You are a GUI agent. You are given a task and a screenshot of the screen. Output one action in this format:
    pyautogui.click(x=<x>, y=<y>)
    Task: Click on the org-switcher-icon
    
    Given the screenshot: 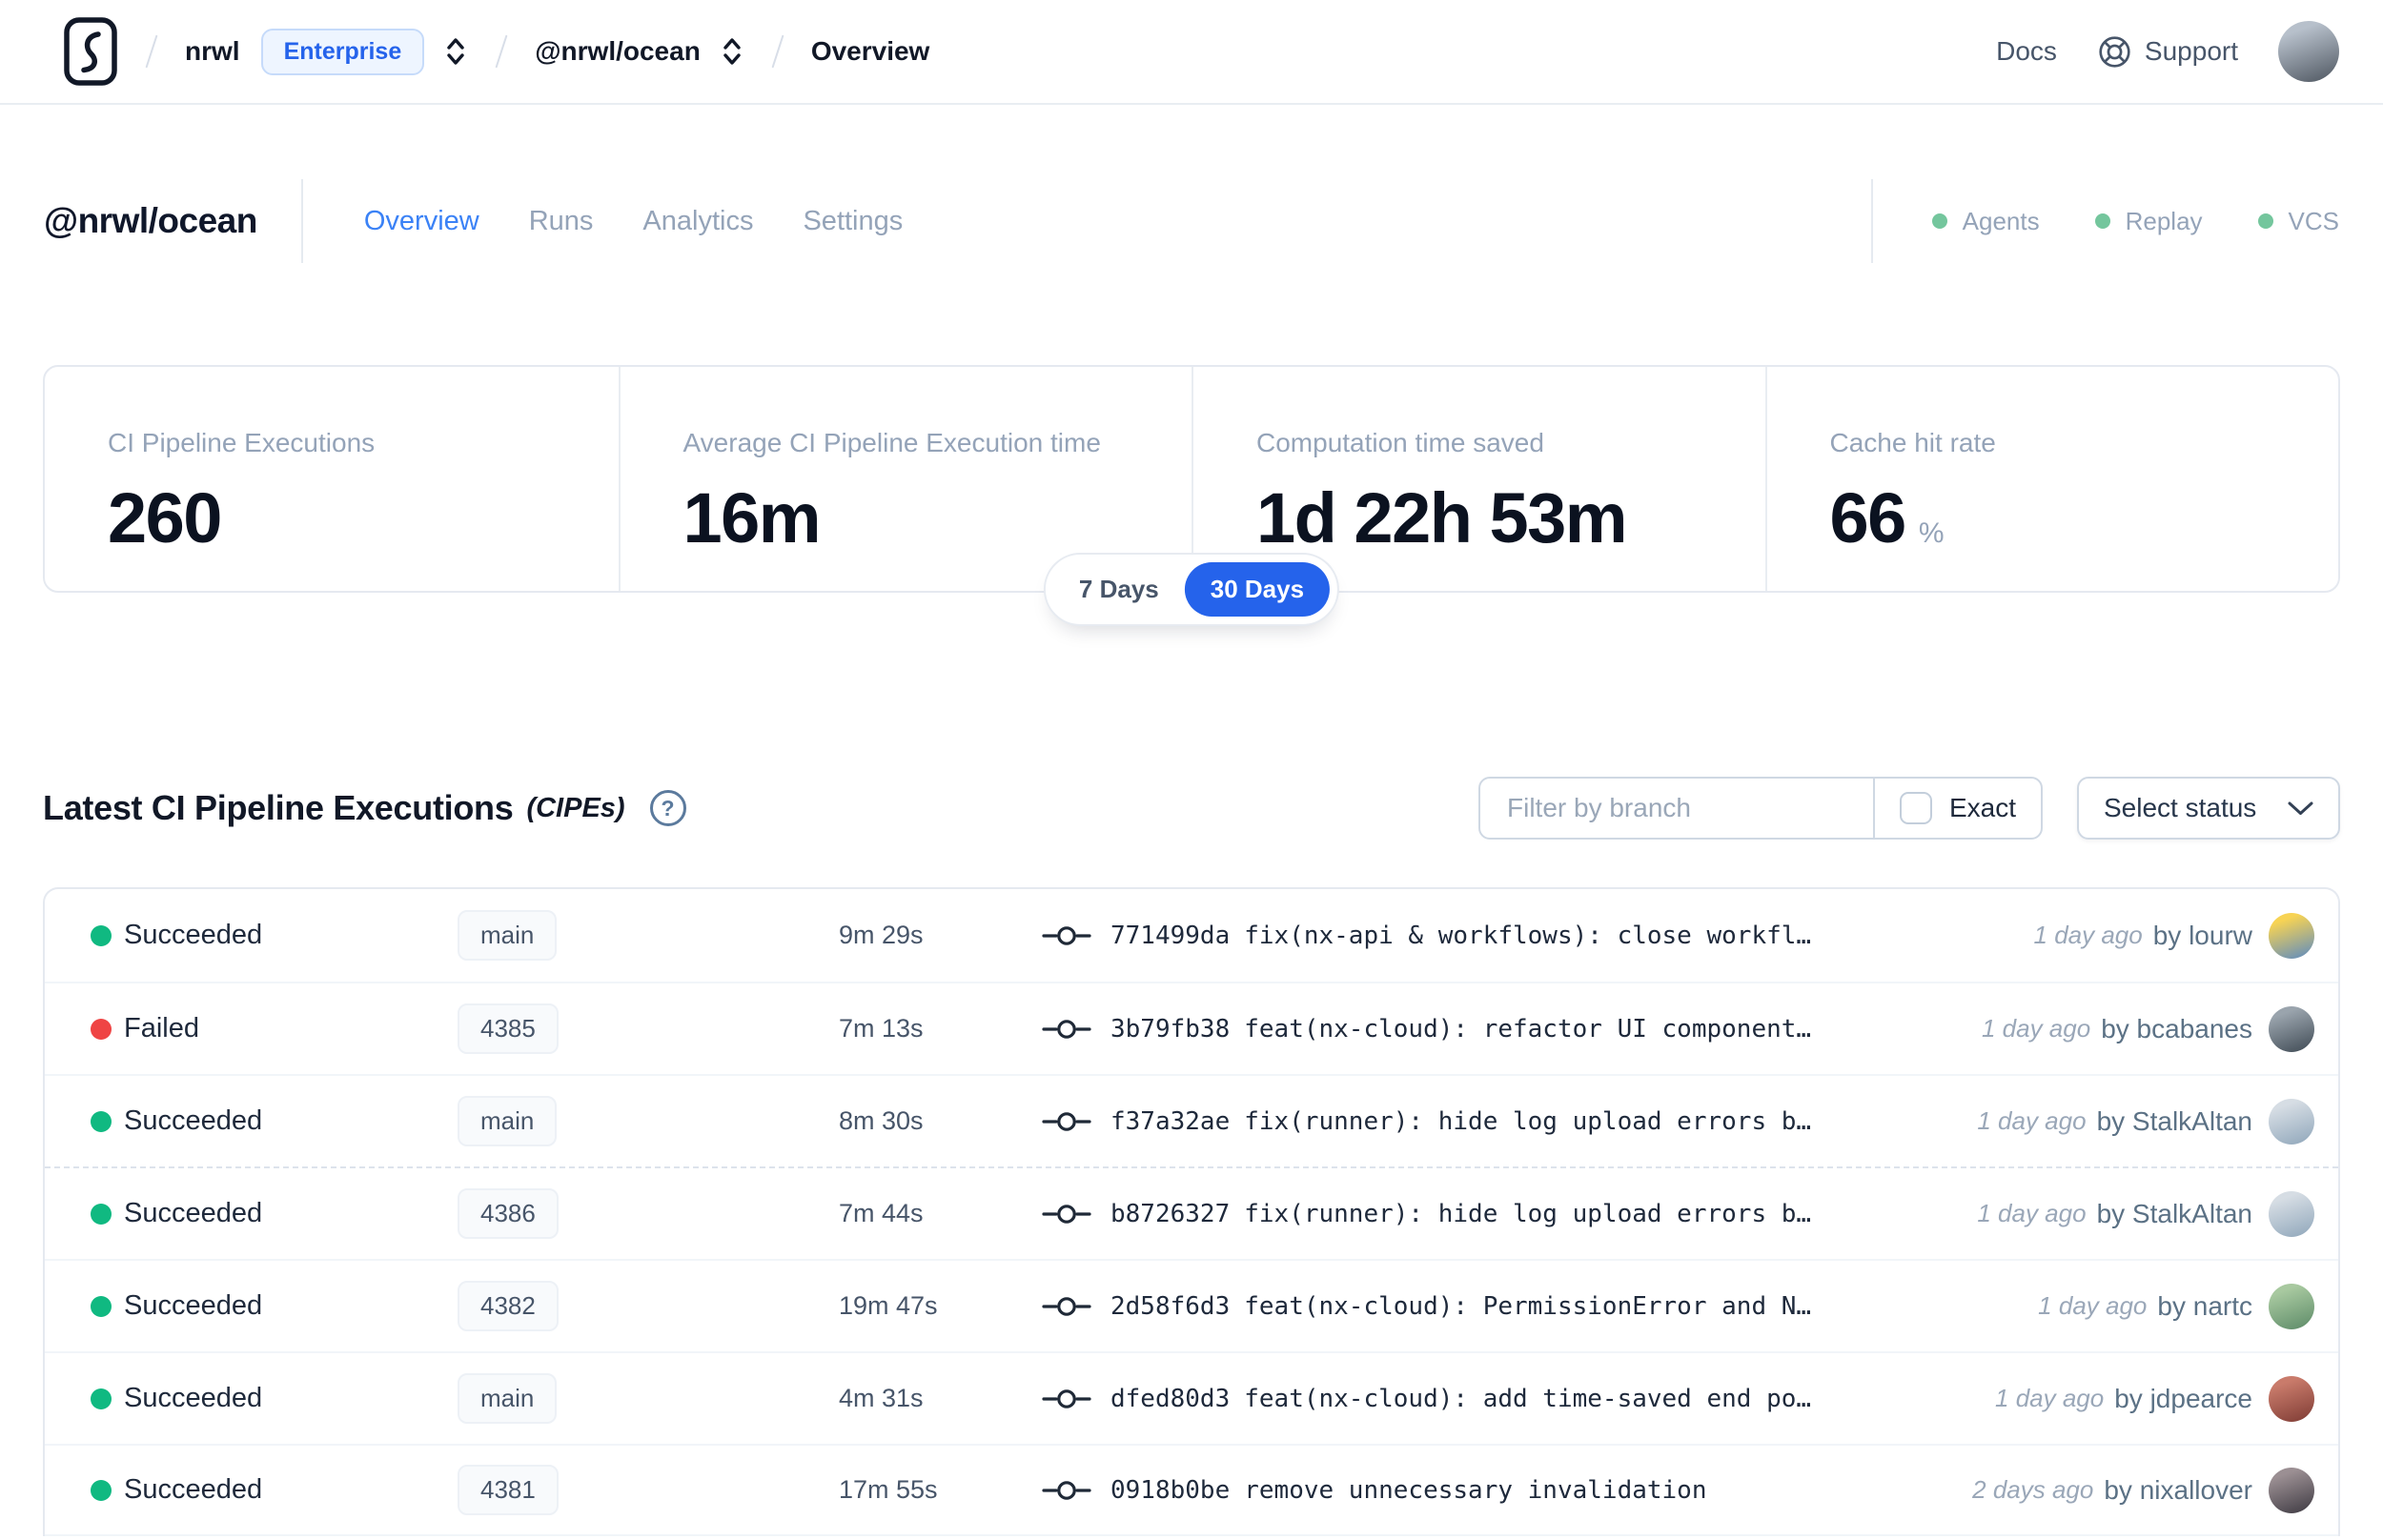 What is the action you would take?
    pyautogui.click(x=455, y=51)
    